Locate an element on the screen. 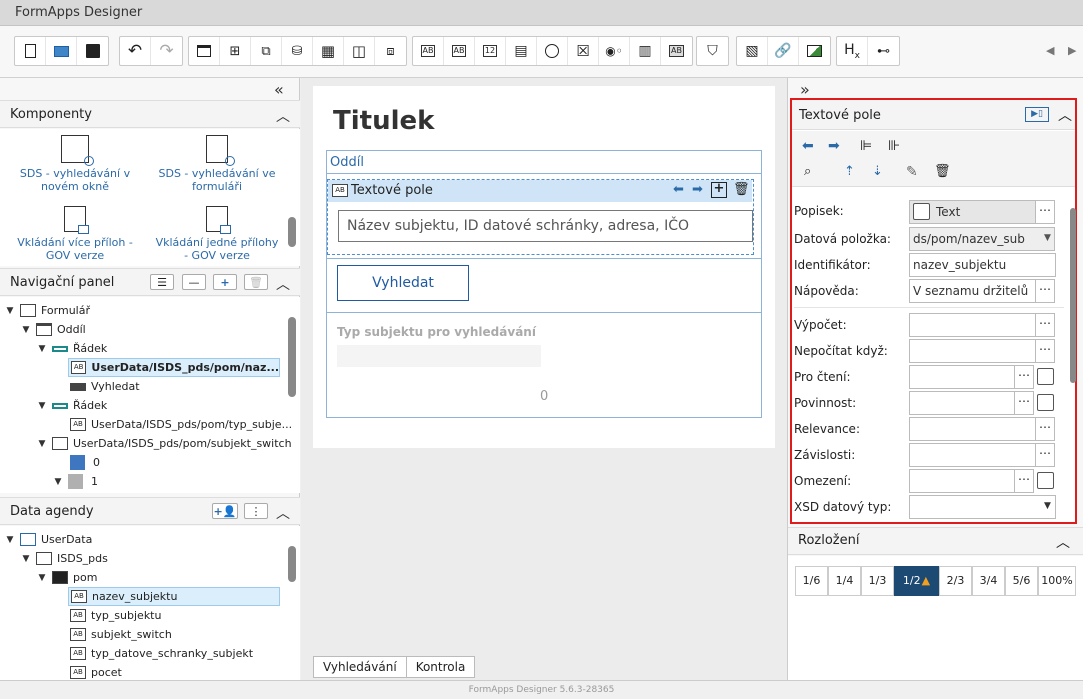 This screenshot has height=699, width=1083. add-icon: + is located at coordinates (719, 190).